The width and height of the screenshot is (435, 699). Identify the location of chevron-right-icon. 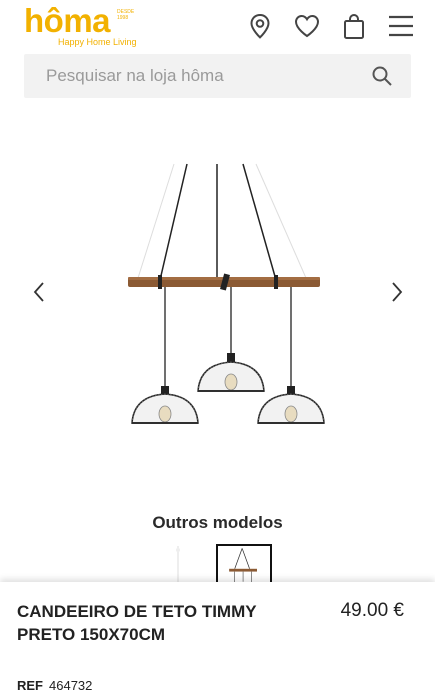
(396, 292).